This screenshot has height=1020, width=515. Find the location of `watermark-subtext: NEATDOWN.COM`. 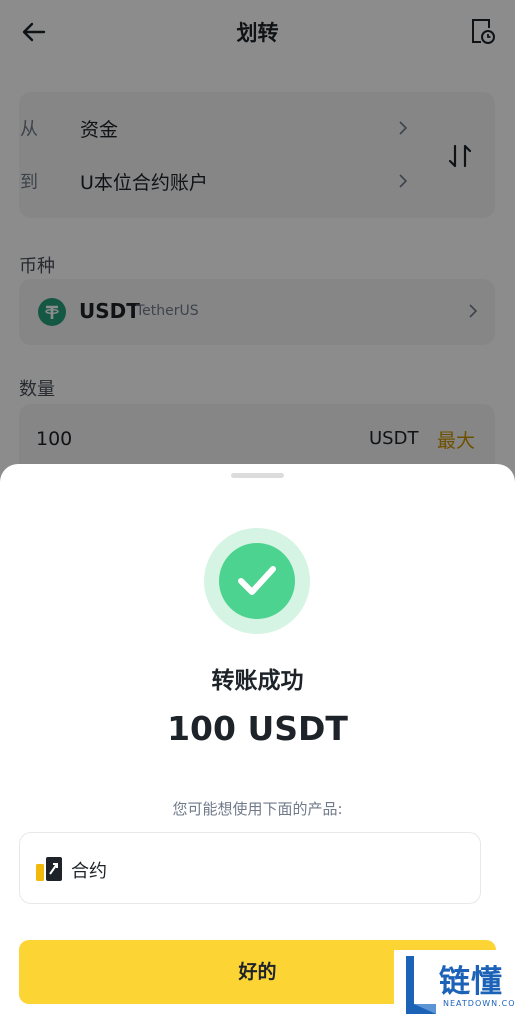

watermark-subtext: NEATDOWN.COM is located at coordinates (479, 1003).